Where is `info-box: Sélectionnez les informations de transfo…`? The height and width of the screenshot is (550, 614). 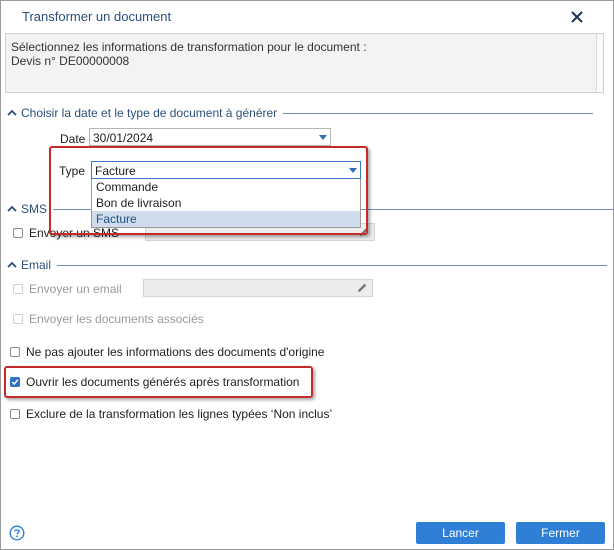 info-box: Sélectionnez les informations de transfo… is located at coordinates (304, 63).